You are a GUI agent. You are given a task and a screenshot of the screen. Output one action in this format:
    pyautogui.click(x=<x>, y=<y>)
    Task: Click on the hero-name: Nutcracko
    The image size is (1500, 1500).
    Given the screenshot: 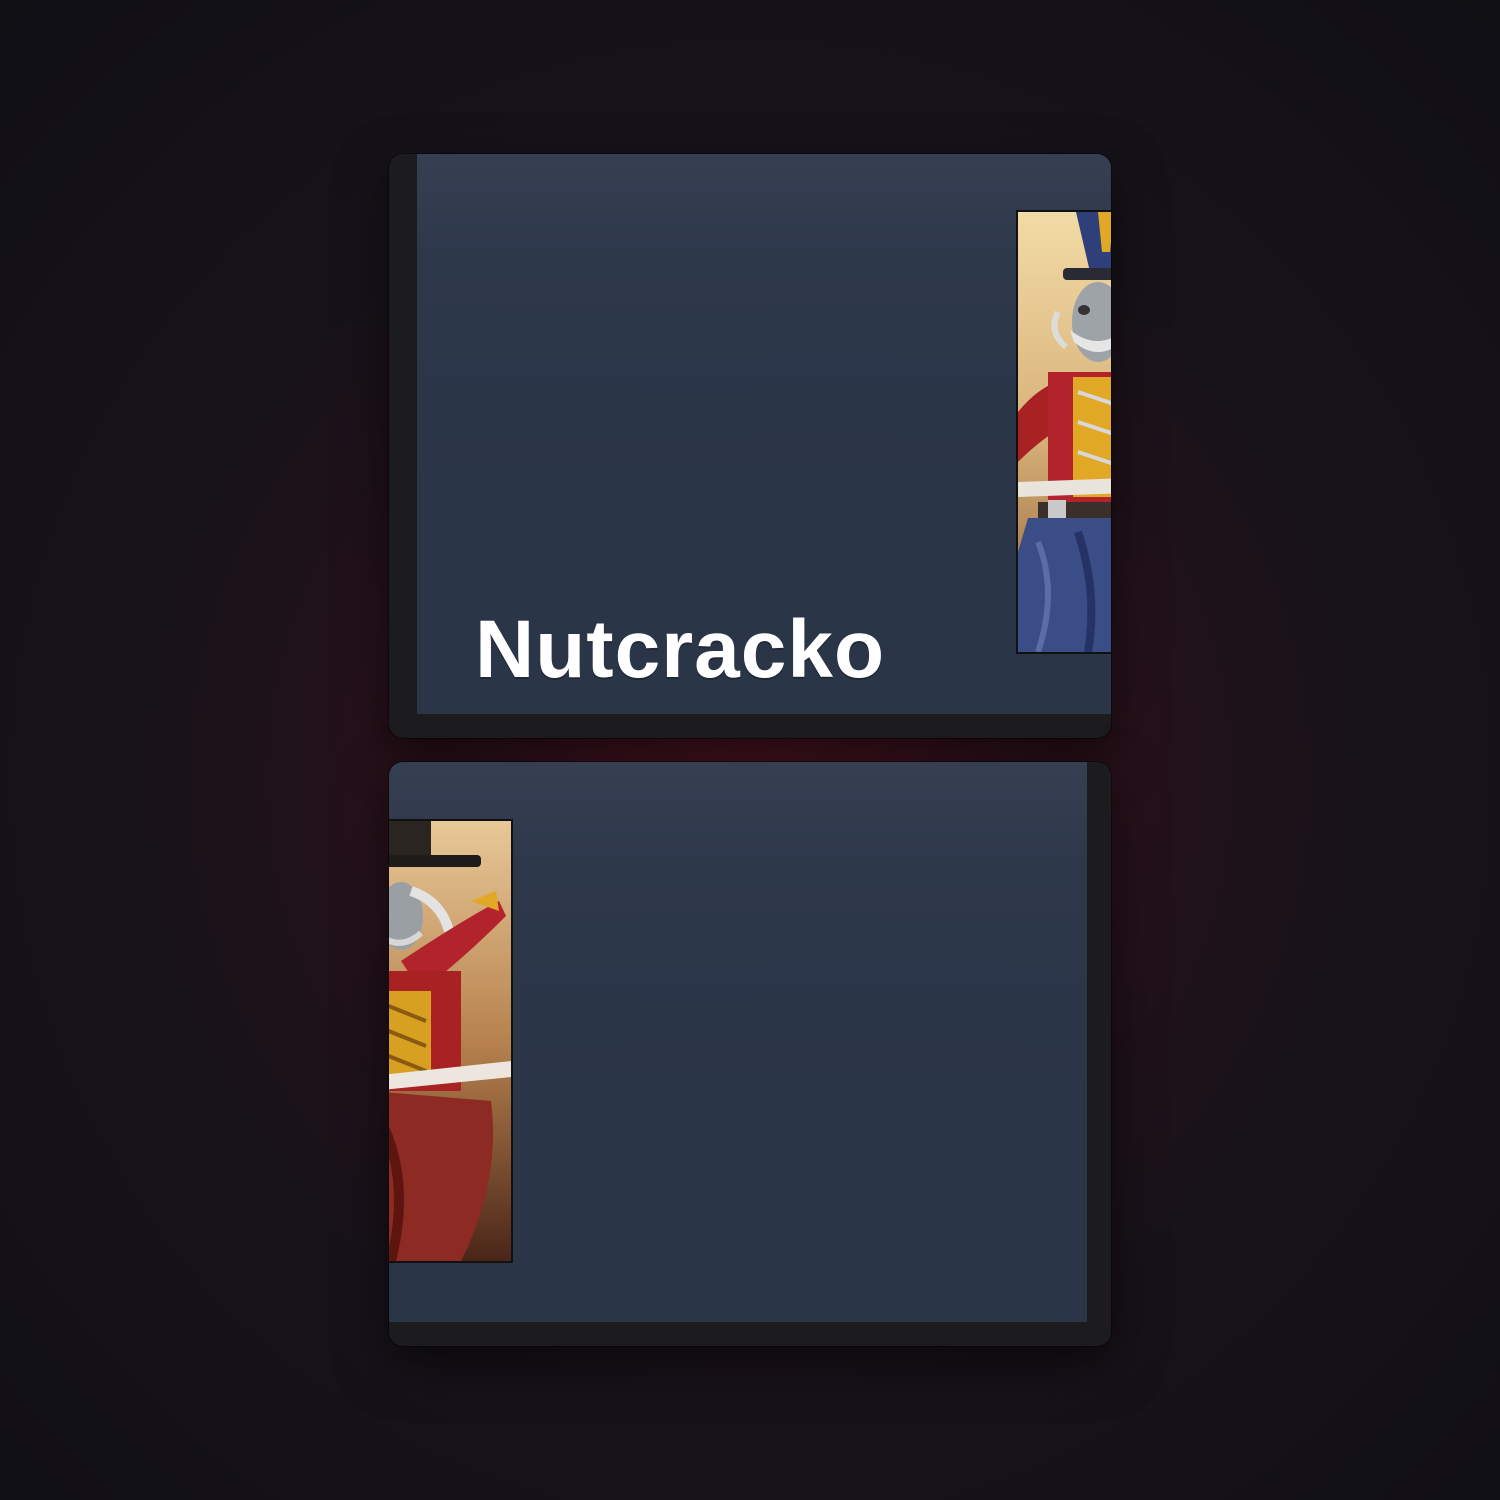 What is the action you would take?
    pyautogui.click(x=680, y=649)
    